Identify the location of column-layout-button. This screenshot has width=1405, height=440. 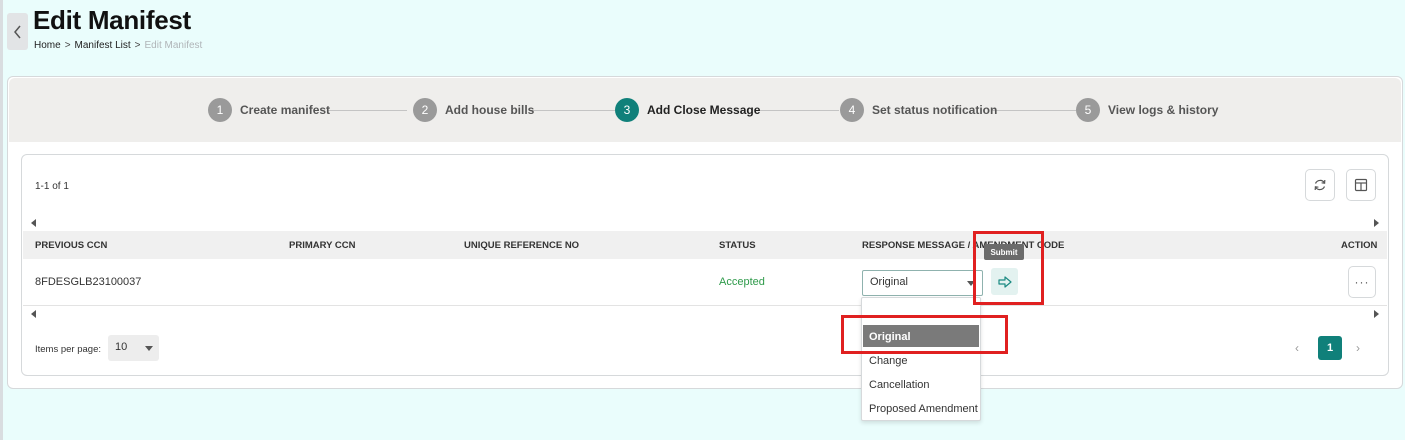
(1361, 185).